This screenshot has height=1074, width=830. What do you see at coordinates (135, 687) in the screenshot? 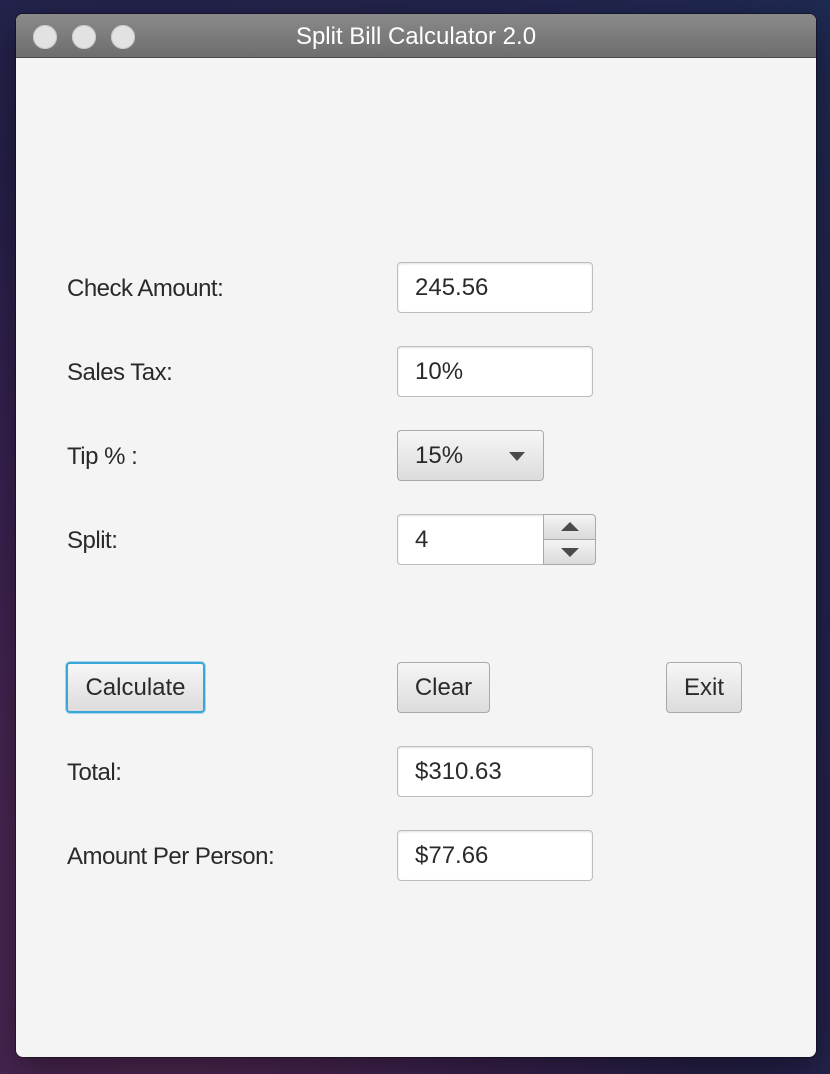
I see `calculate-button: Calculate` at bounding box center [135, 687].